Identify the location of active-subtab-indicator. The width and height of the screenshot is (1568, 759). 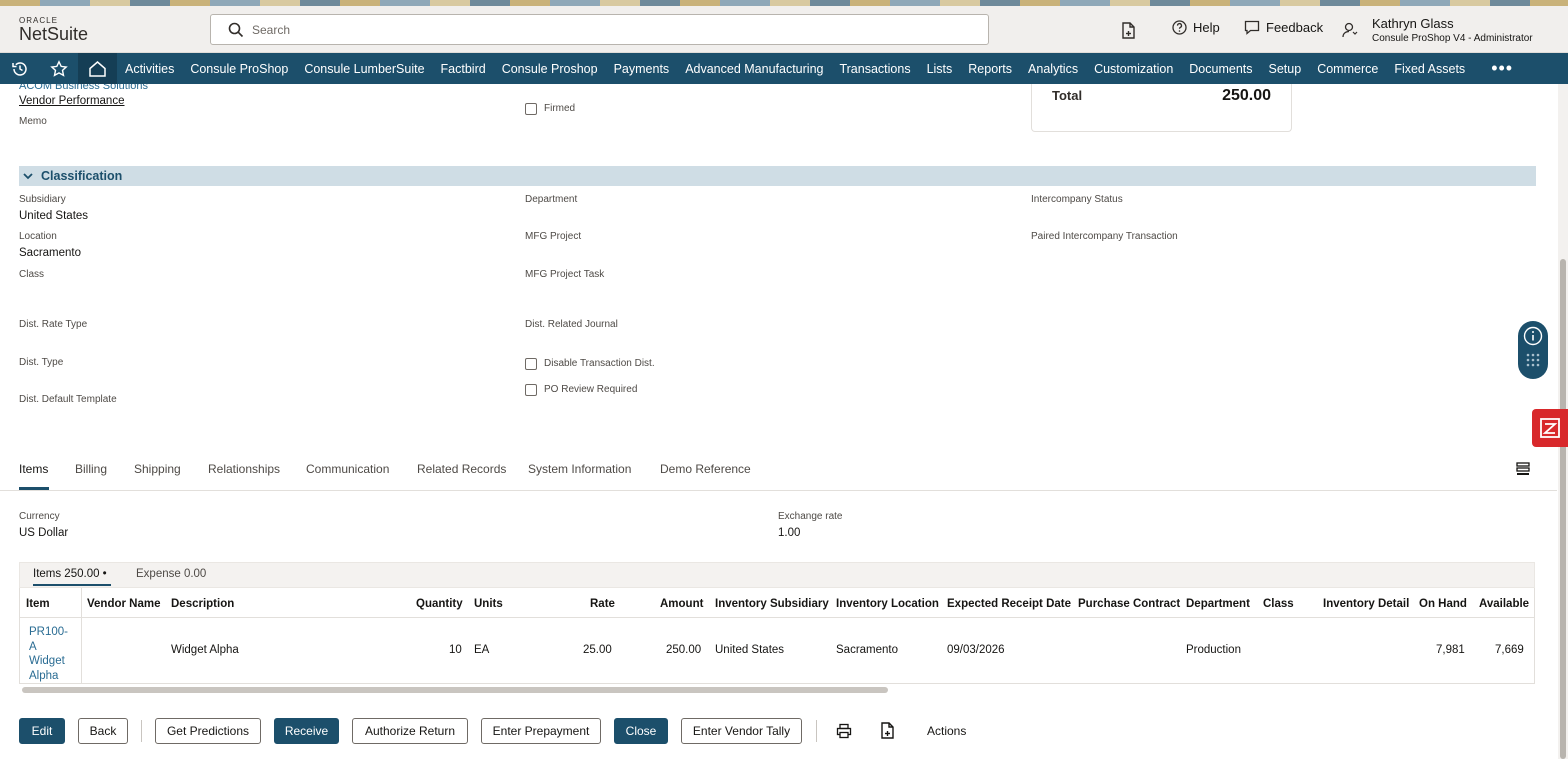
(72, 585).